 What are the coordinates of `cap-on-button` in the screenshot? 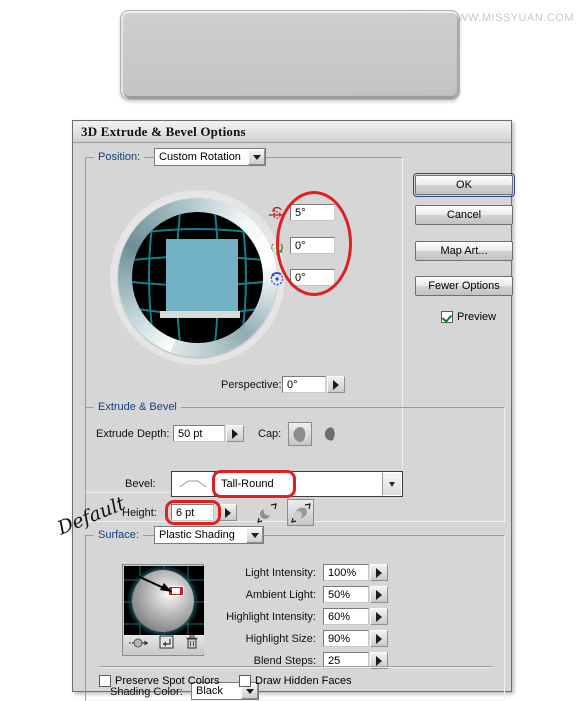 It's located at (300, 434).